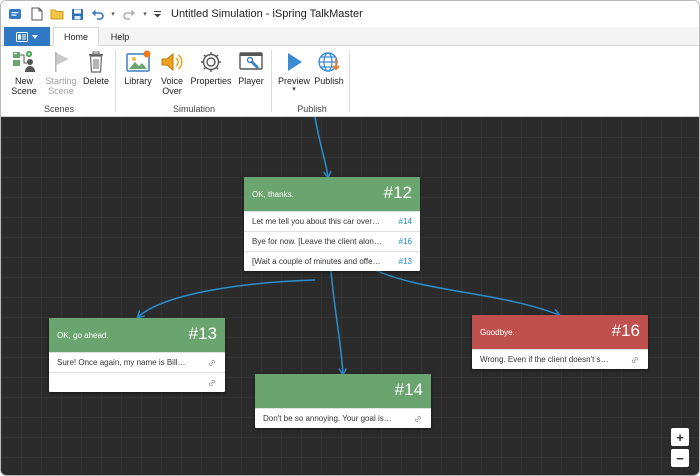  What do you see at coordinates (267, 14) in the screenshot?
I see `window-title: Untitled Simulation - iSpring TalkMaster` at bounding box center [267, 14].